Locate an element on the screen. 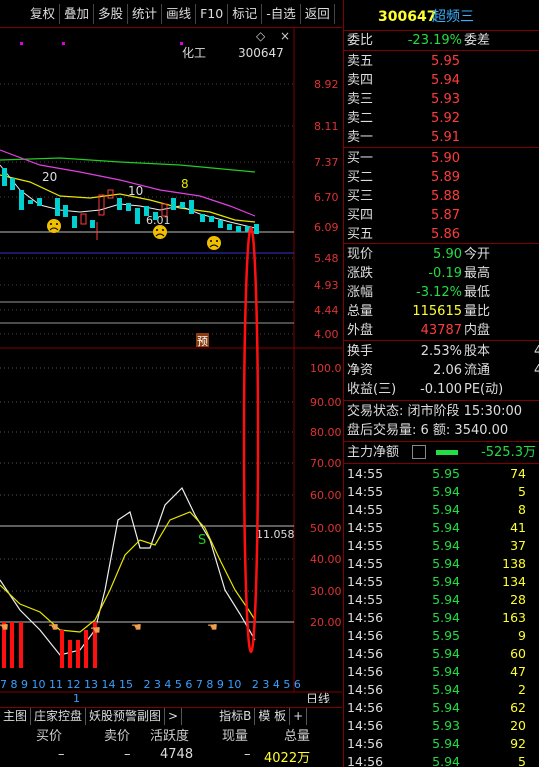 The height and width of the screenshot is (767, 539). ma-line-green is located at coordinates (128, 165).